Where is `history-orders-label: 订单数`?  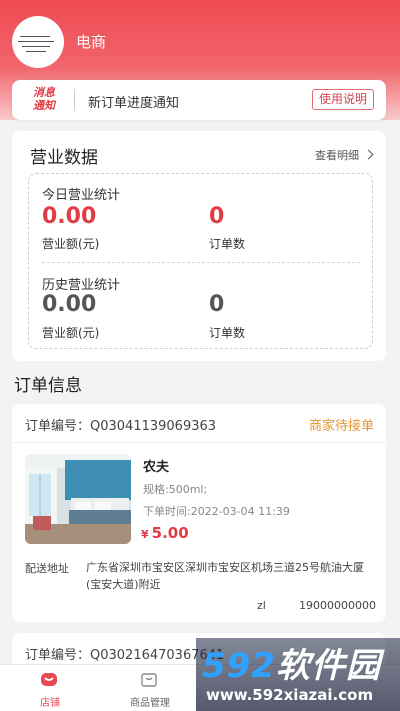
history-orders-label: 订单数 is located at coordinates (227, 333).